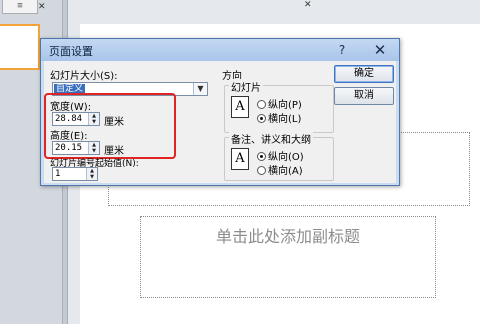 The height and width of the screenshot is (324, 480). I want to click on slide-thumbnail, so click(20, 47).